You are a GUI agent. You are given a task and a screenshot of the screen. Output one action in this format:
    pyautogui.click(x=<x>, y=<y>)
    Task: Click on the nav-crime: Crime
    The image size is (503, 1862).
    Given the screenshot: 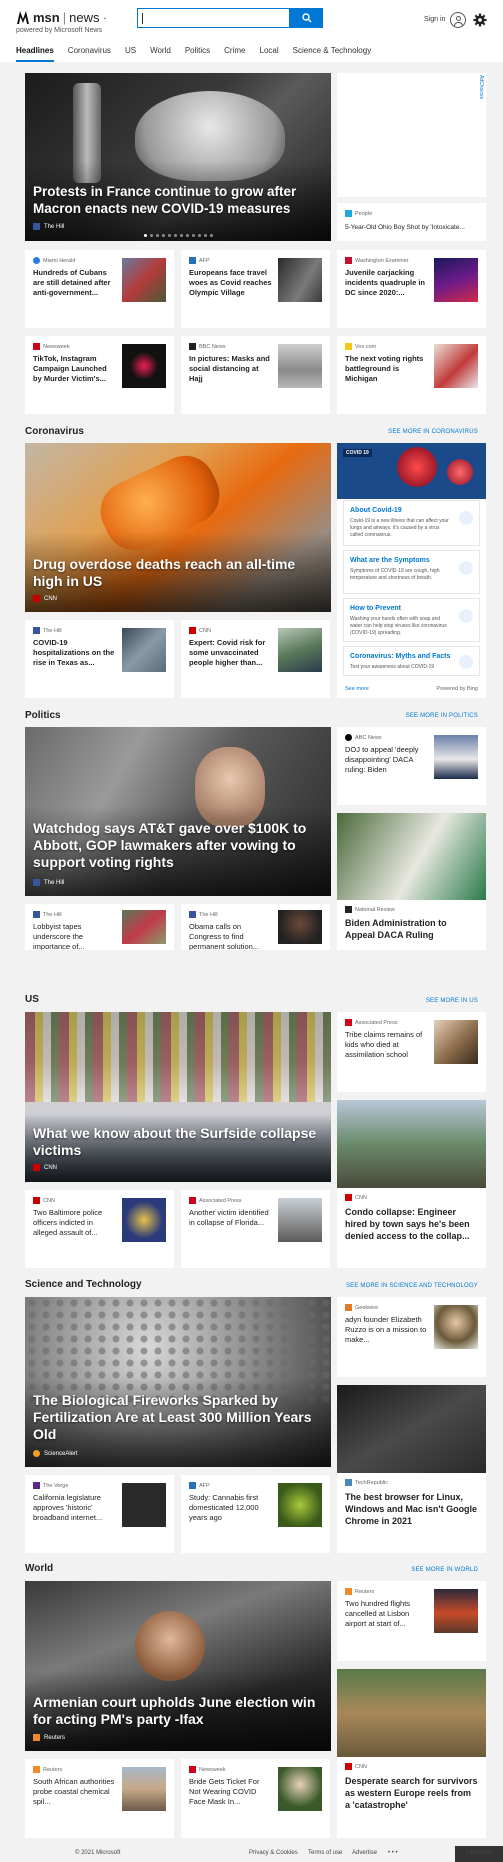 What is the action you would take?
    pyautogui.click(x=234, y=53)
    